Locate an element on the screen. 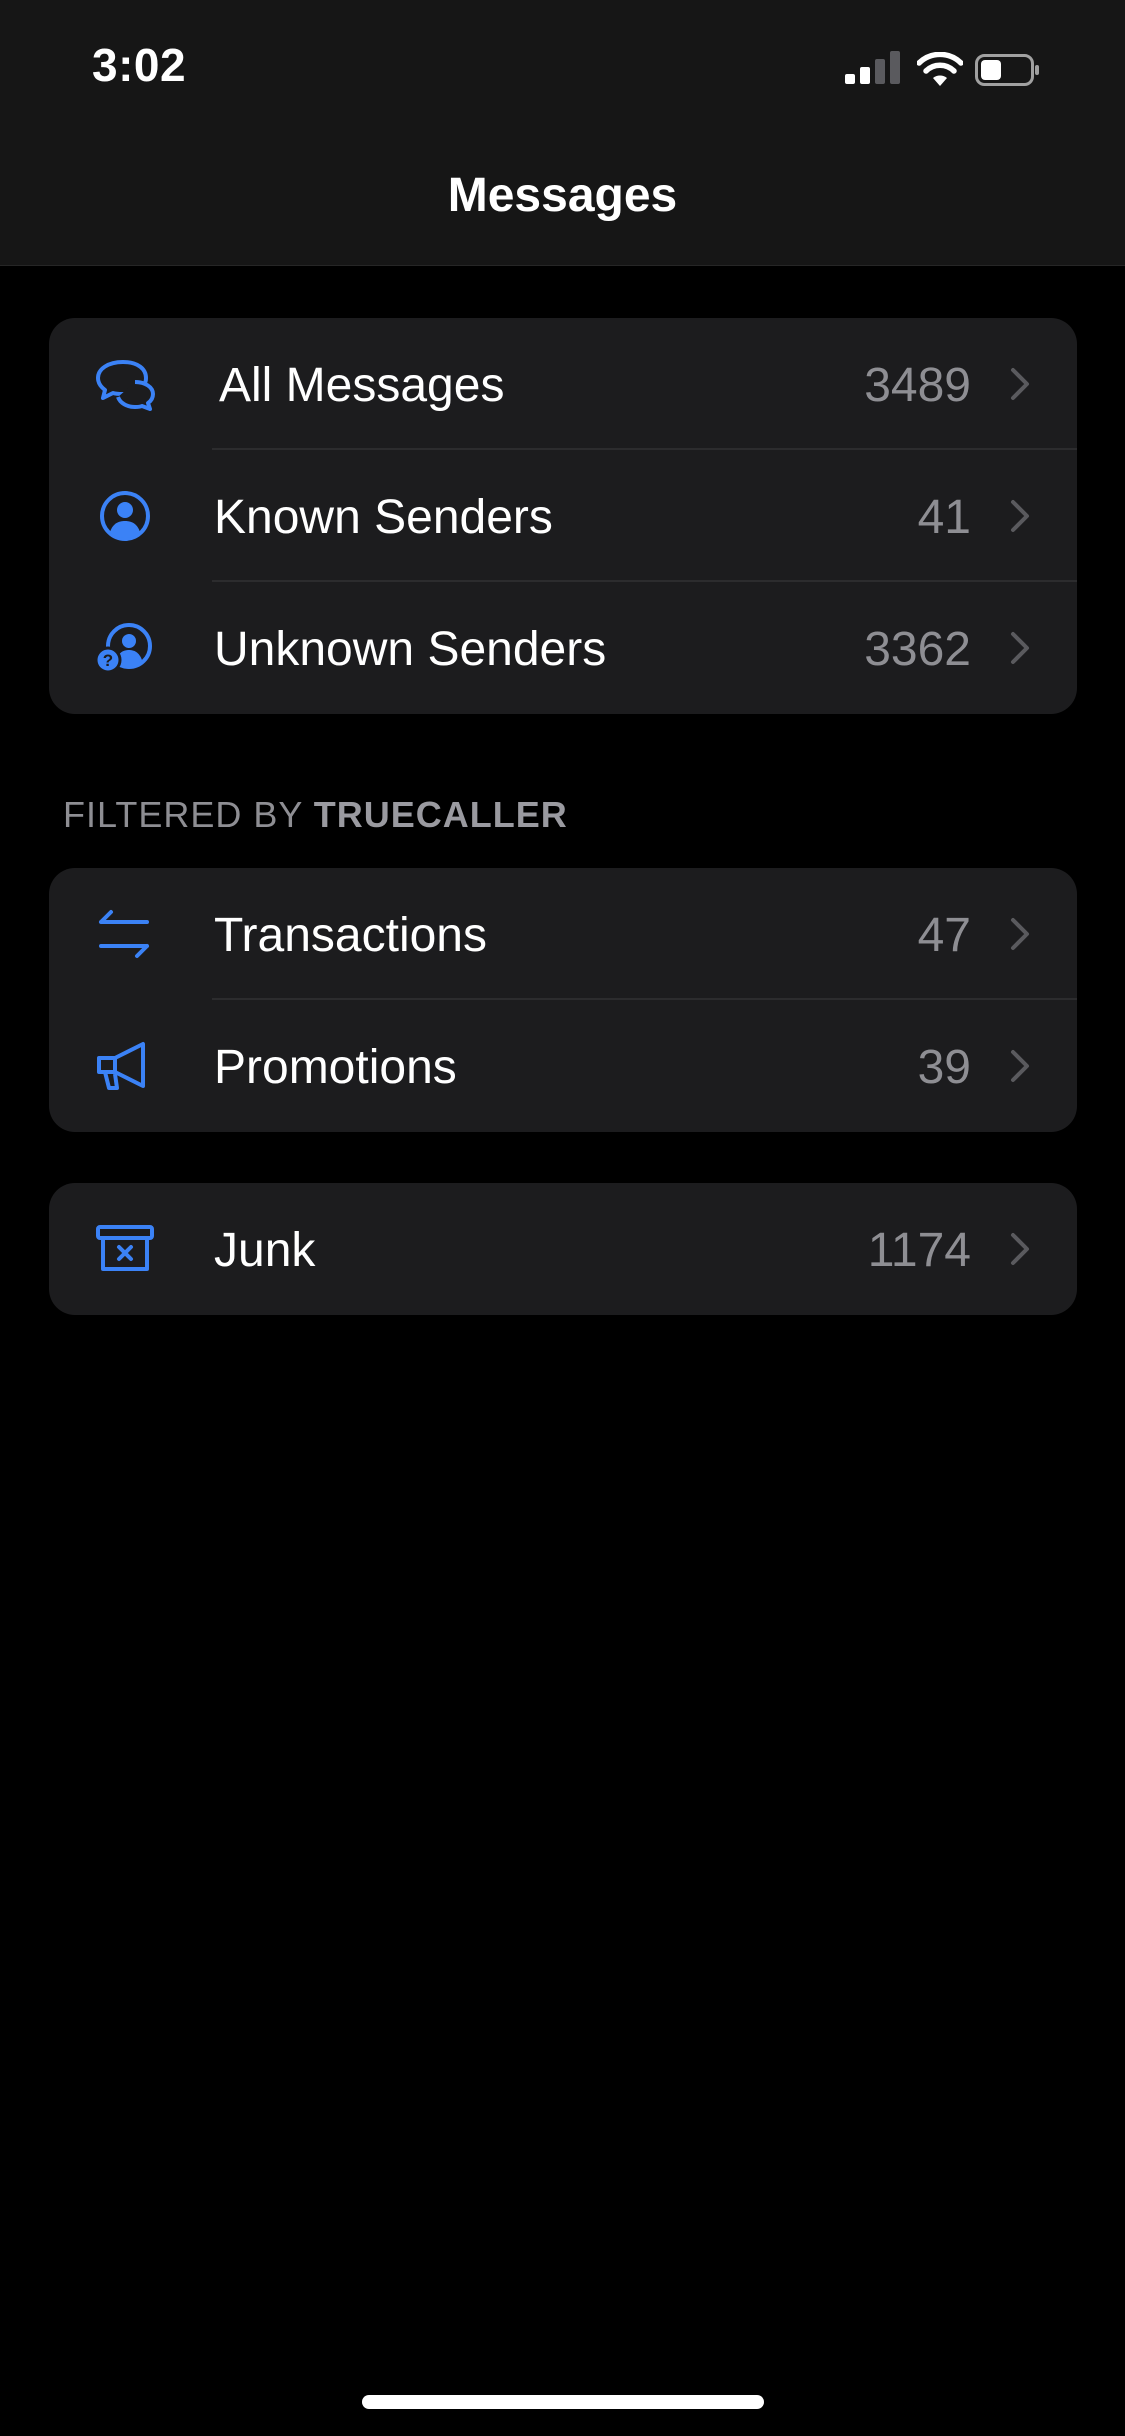  row-count: 3362 is located at coordinates (917, 649).